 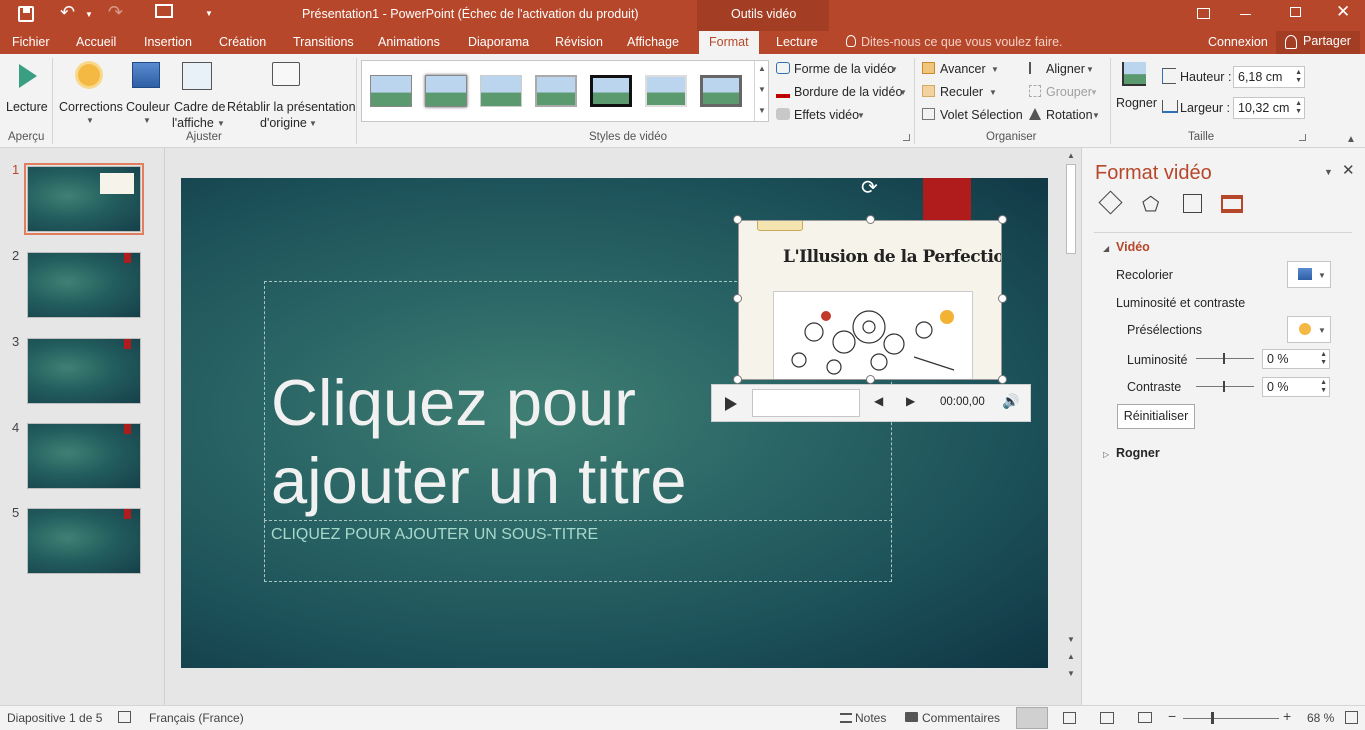 I want to click on signin-link: Connexion, so click(x=1238, y=42).